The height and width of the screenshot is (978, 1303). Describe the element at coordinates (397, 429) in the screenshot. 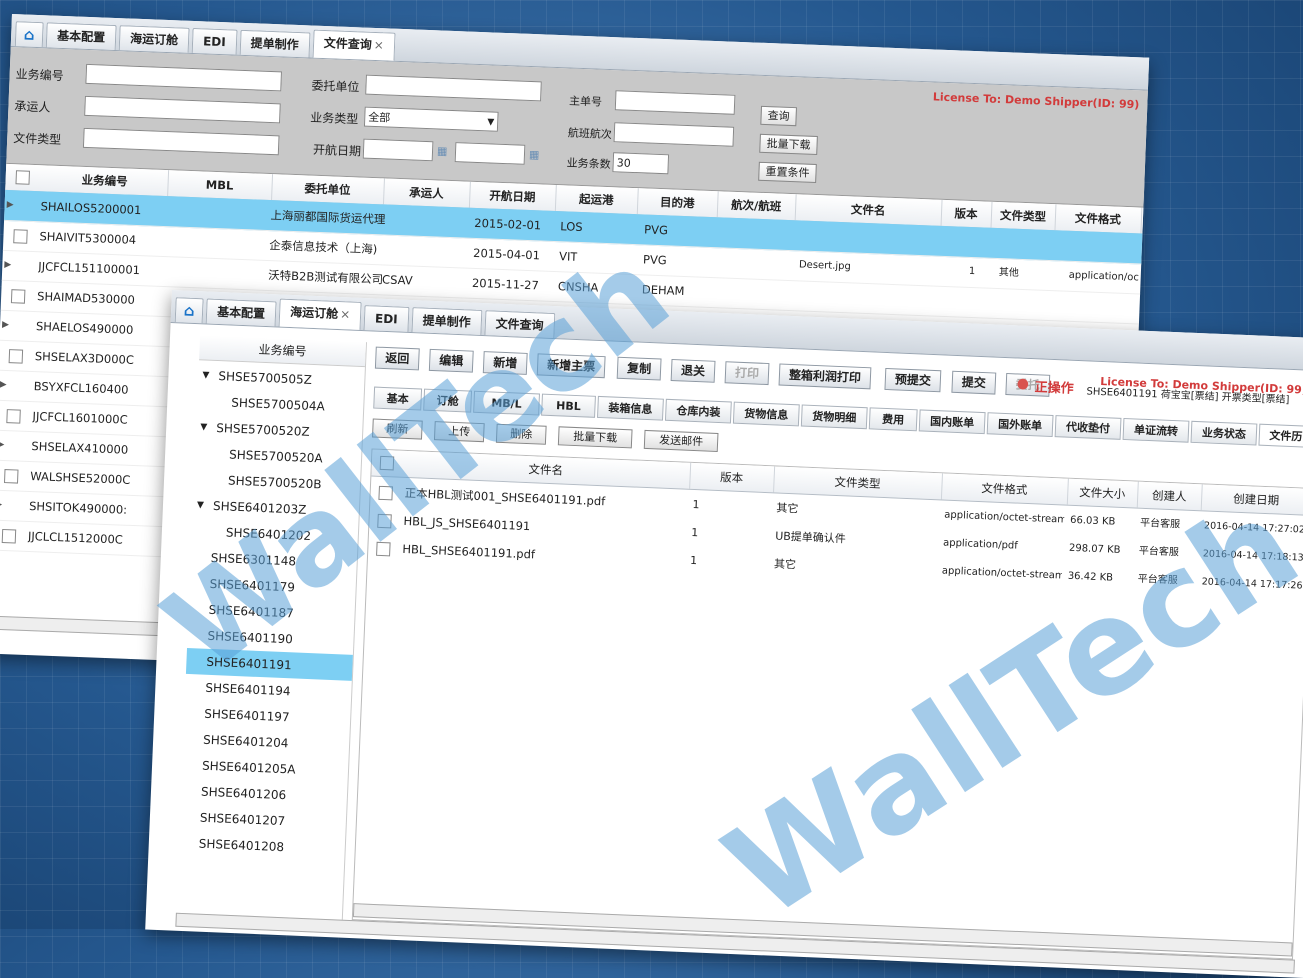

I see `file-action-button: 刷新` at that location.